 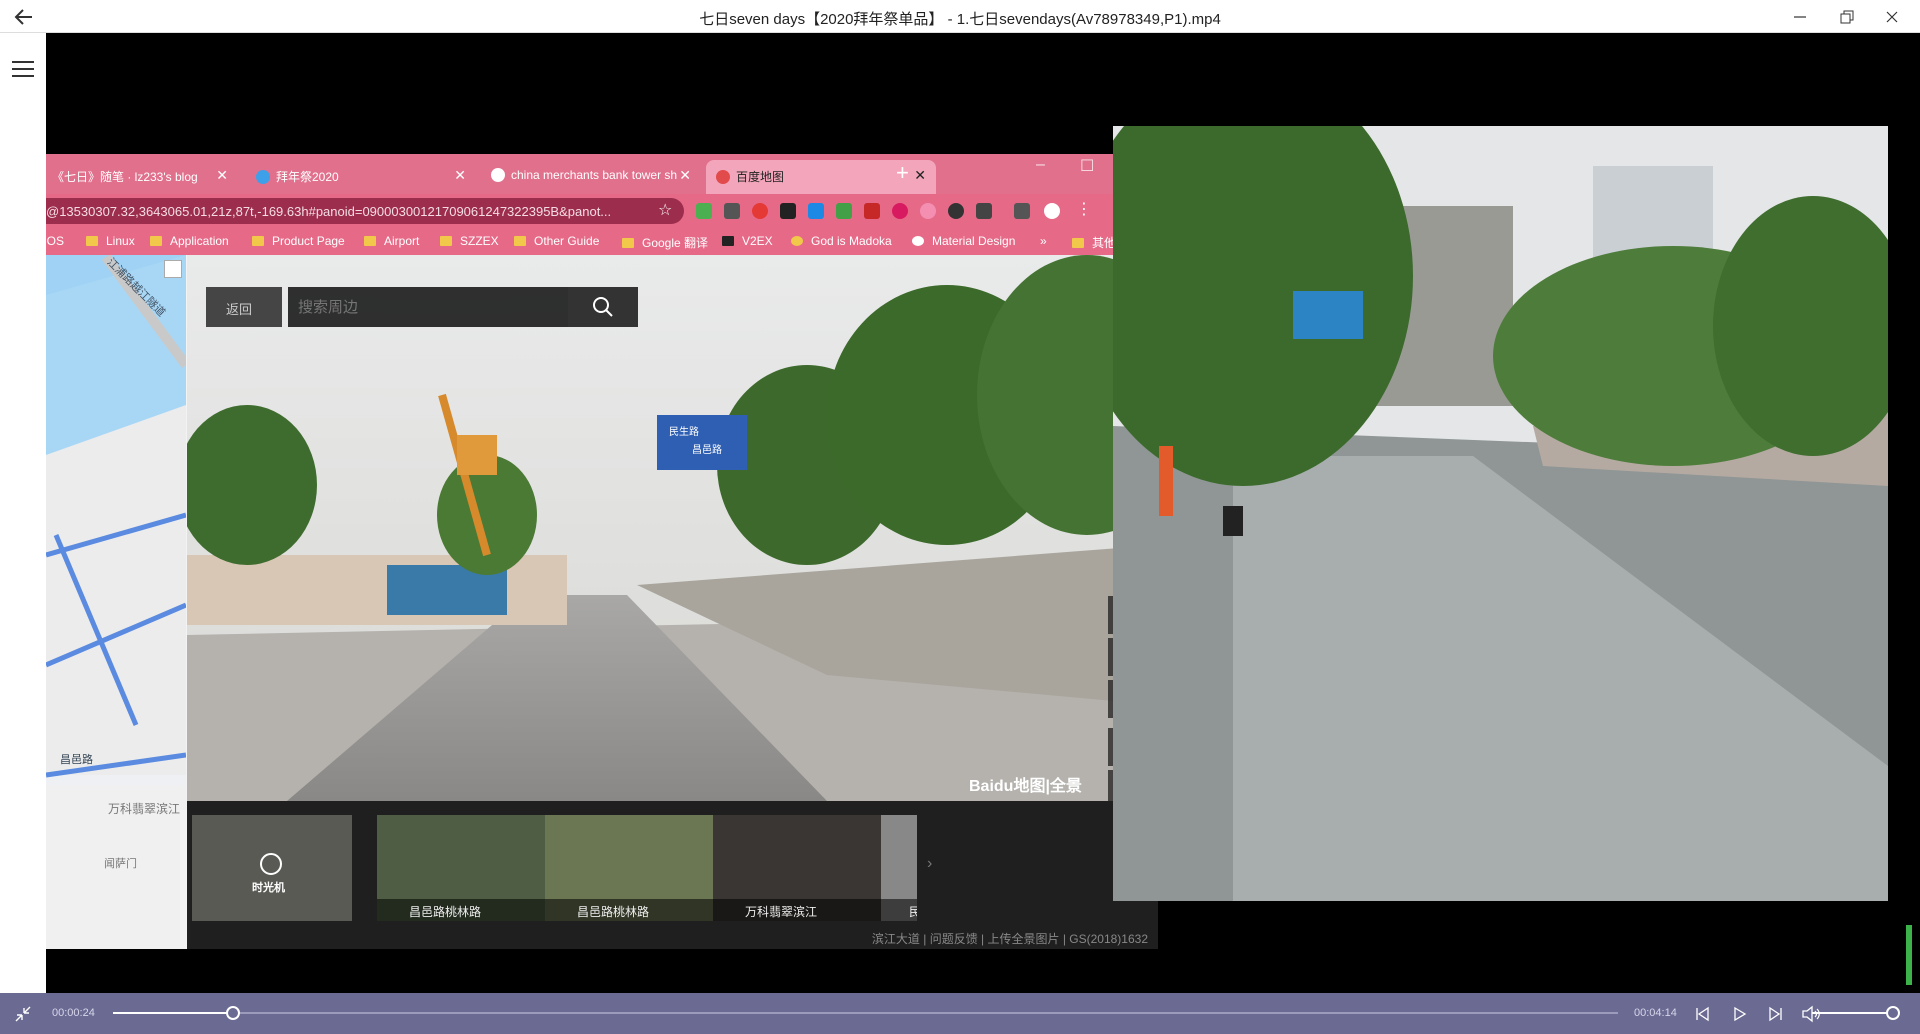 What do you see at coordinates (899, 910) in the screenshot?
I see `thumb-caption: 民` at bounding box center [899, 910].